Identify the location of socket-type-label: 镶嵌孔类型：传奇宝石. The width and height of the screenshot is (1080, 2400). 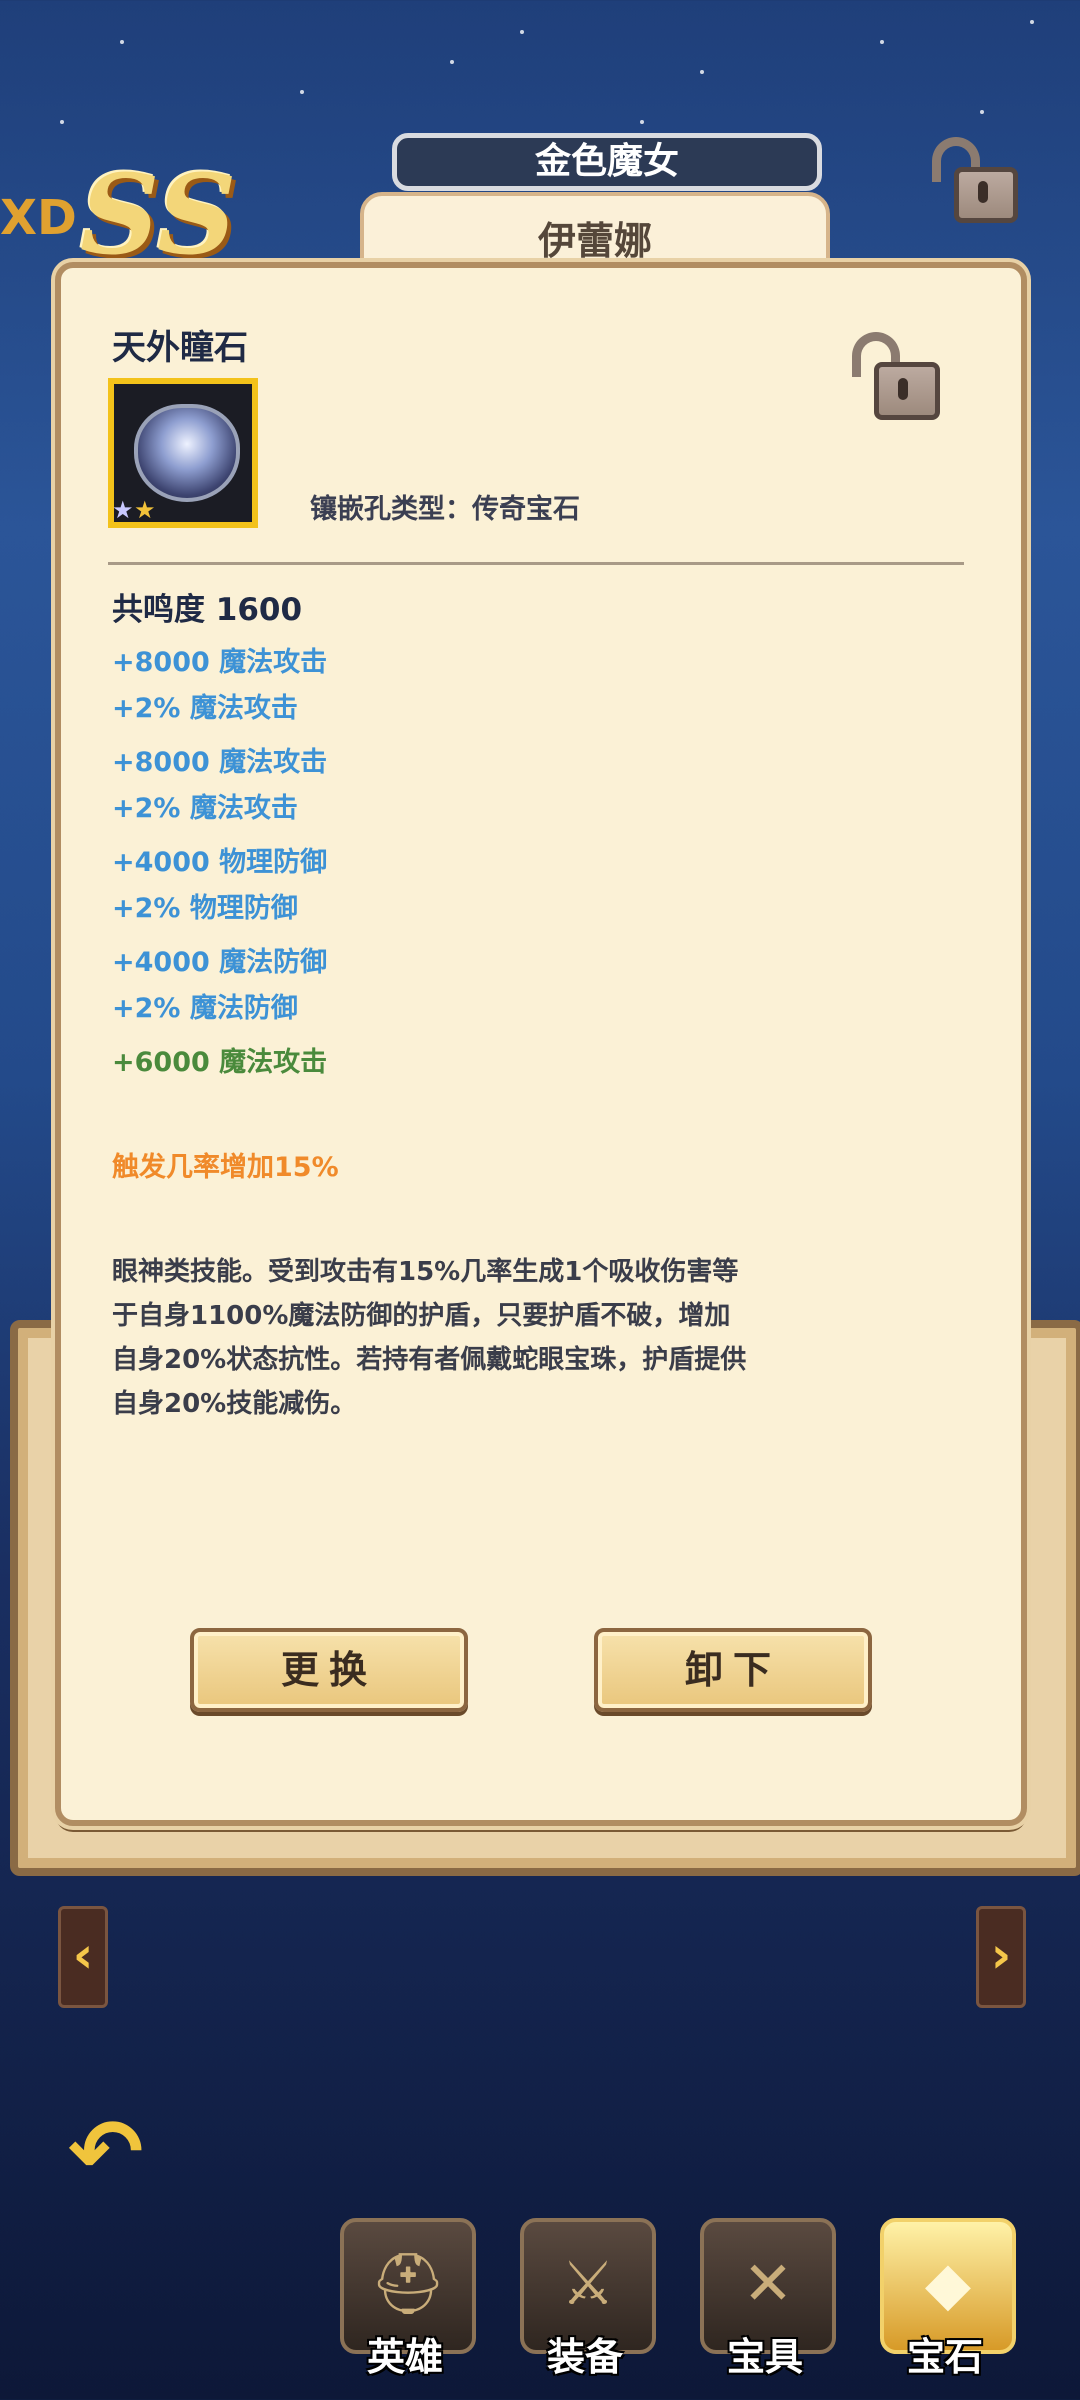
(445, 509).